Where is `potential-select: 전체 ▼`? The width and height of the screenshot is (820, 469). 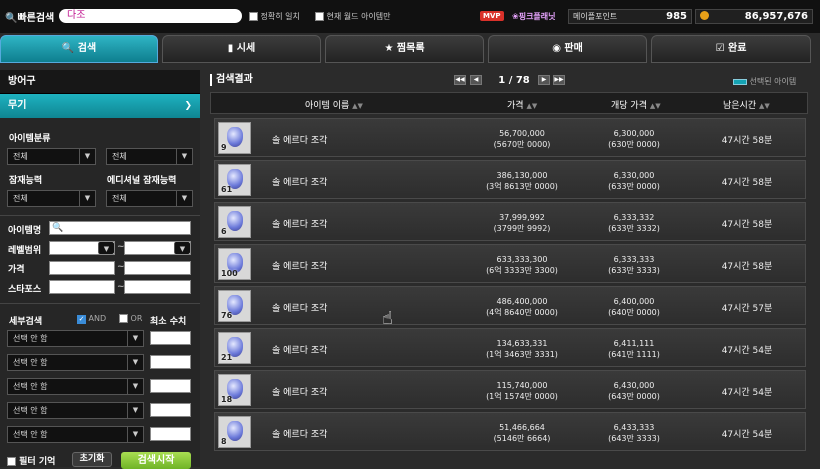
potential-select: 전체 ▼ is located at coordinates (51, 198).